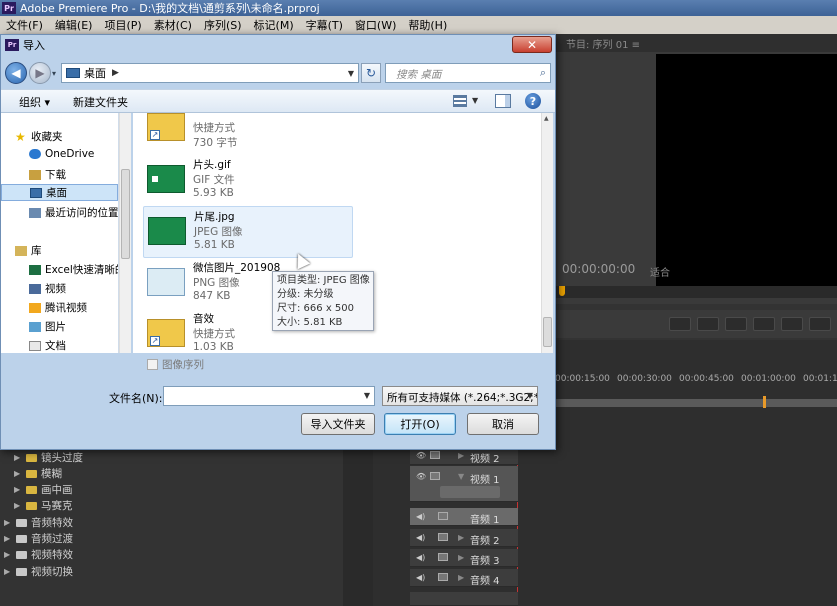  I want to click on help-icon: ?, so click(533, 101).